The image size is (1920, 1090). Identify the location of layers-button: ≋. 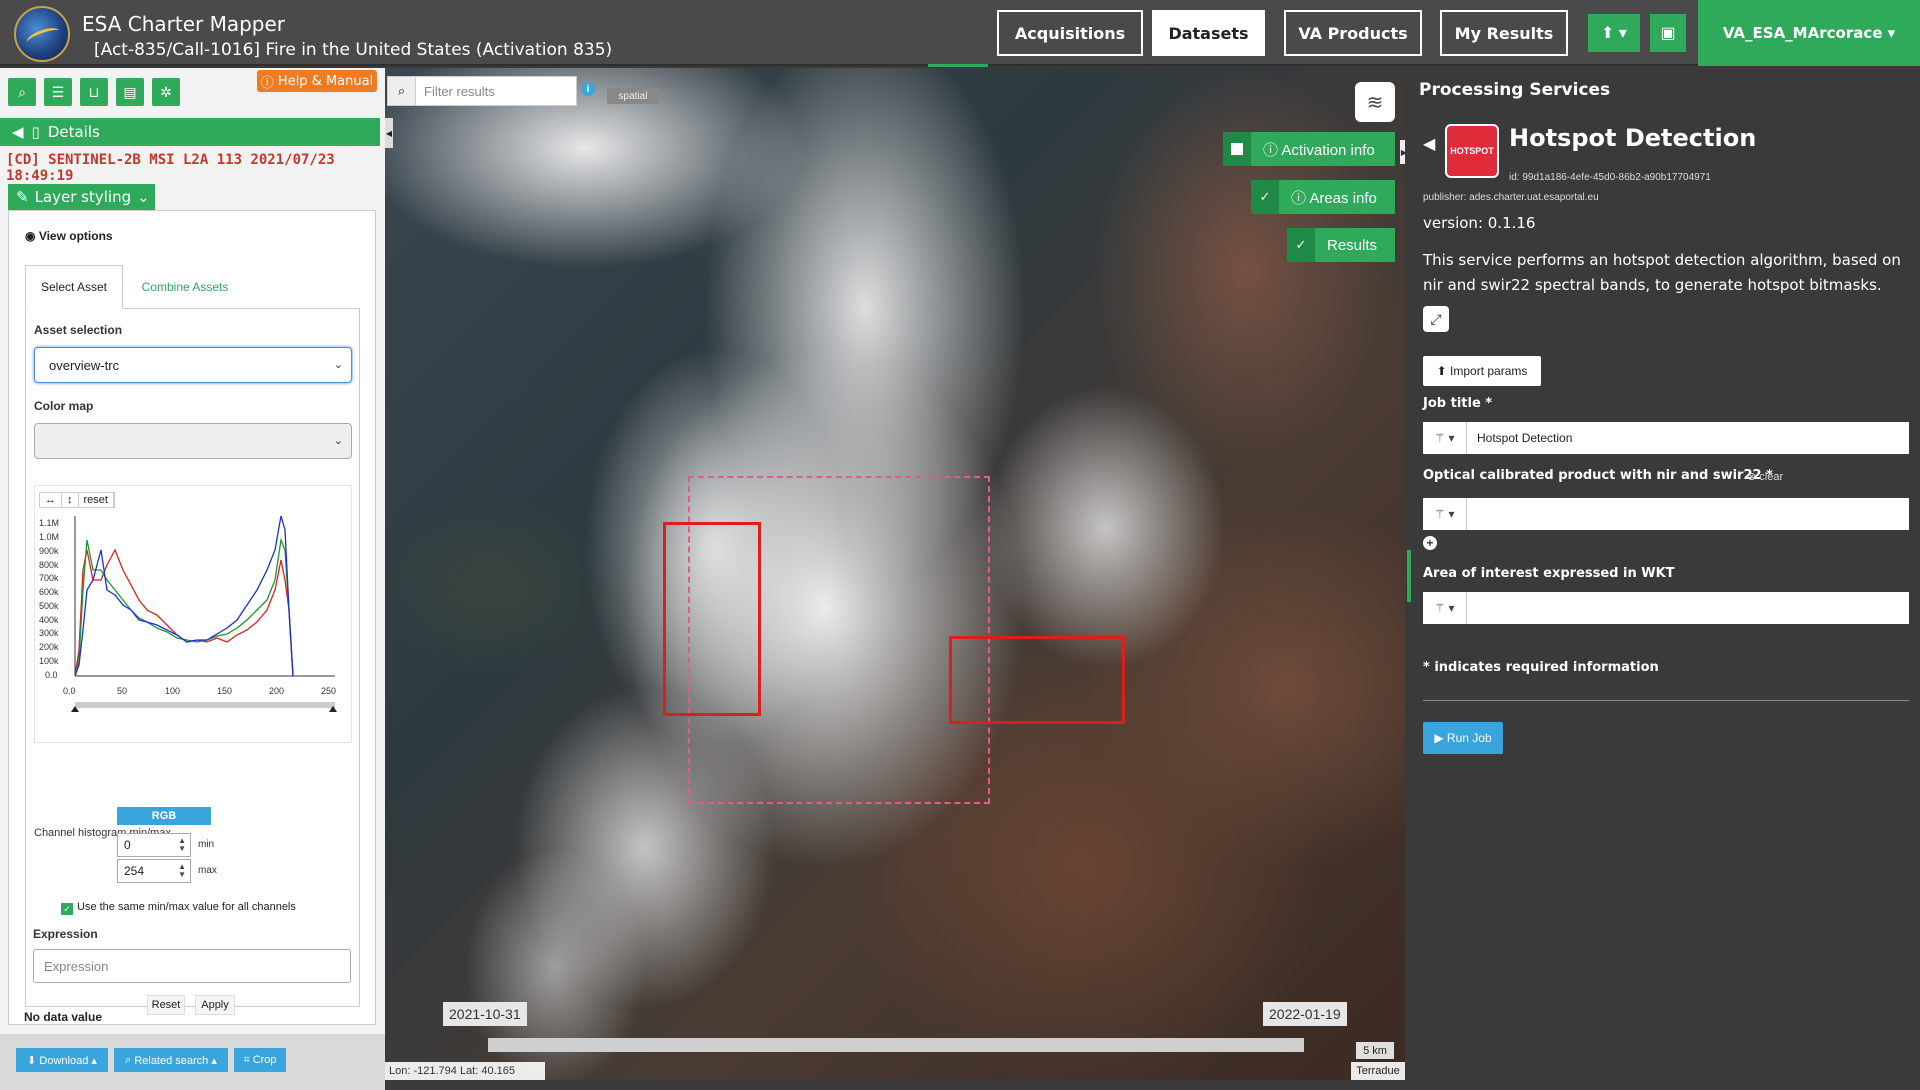
(1375, 102).